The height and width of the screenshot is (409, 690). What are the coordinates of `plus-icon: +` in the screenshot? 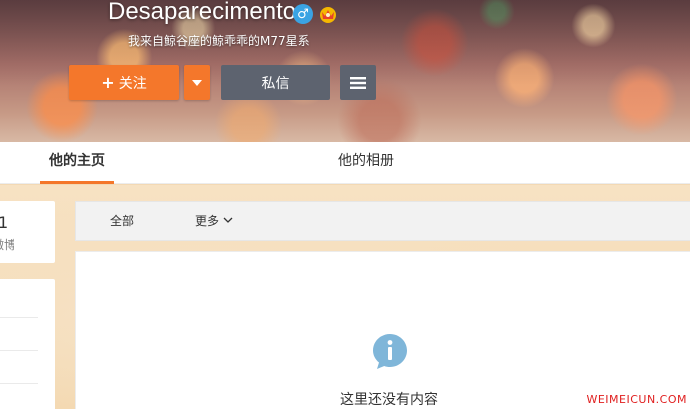 It's located at (108, 82).